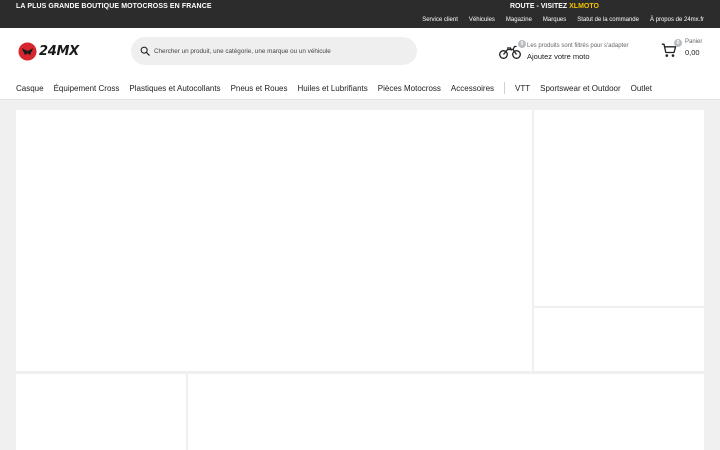 This screenshot has height=450, width=720. Describe the element at coordinates (145, 51) in the screenshot. I see `search-icon` at that location.